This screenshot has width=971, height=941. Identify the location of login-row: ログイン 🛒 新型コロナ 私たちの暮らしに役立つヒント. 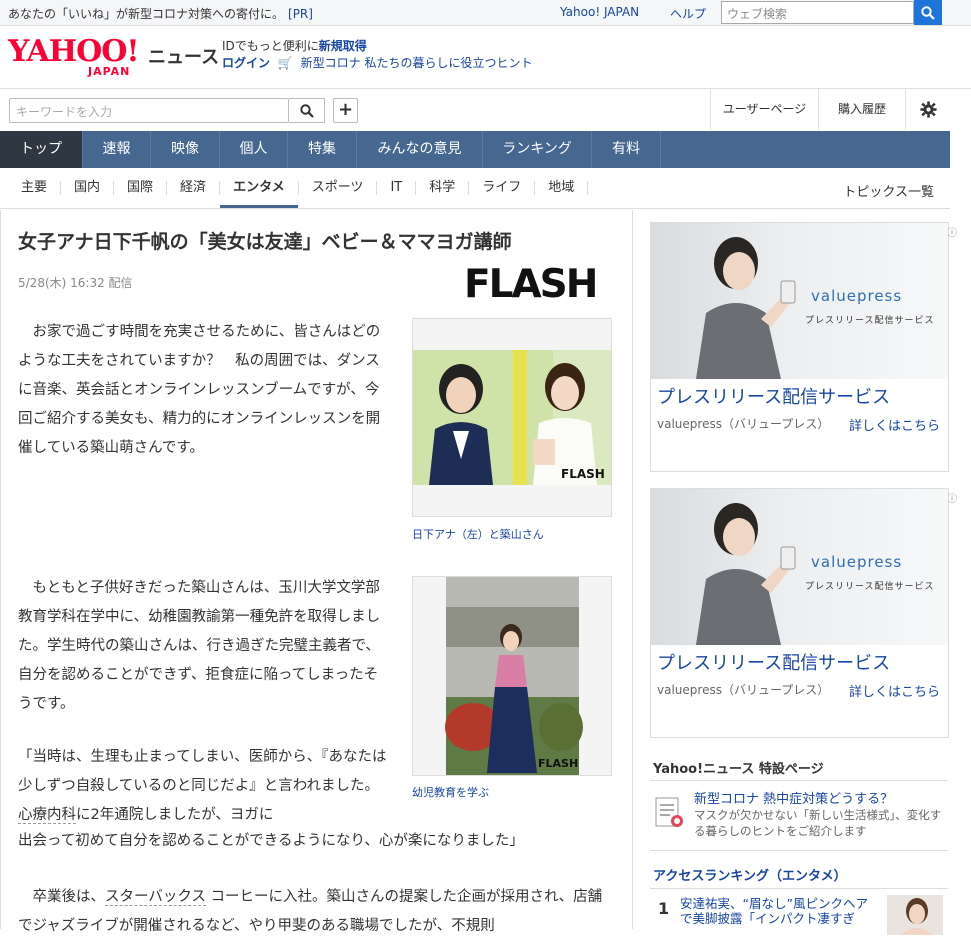
(377, 62).